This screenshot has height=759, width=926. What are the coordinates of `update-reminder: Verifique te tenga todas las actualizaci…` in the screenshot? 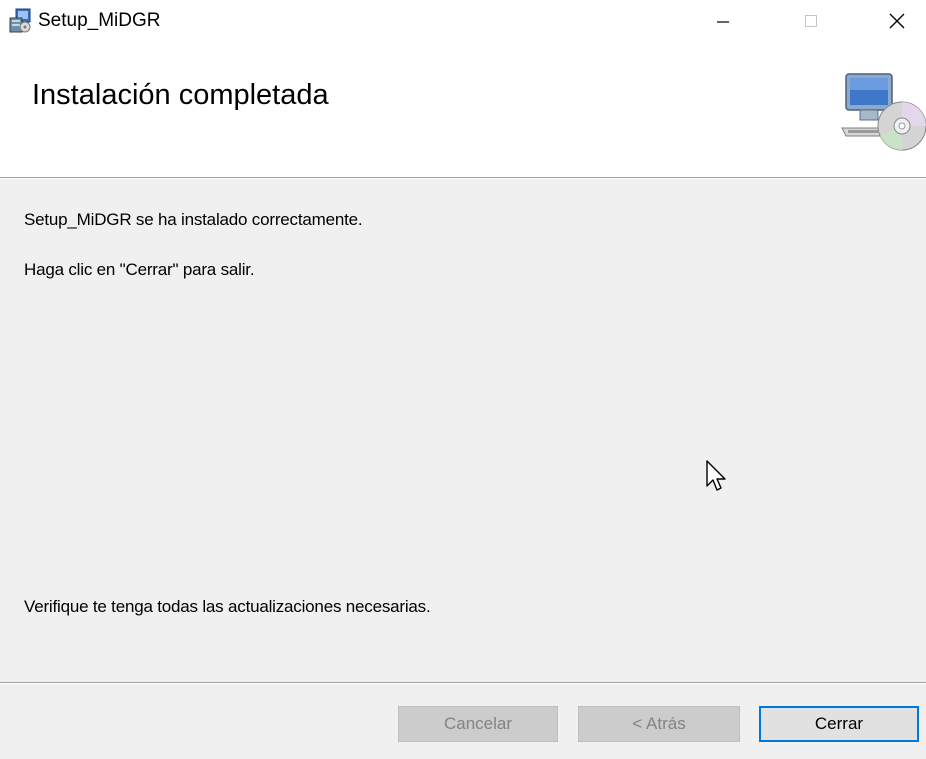 It's located at (227, 606).